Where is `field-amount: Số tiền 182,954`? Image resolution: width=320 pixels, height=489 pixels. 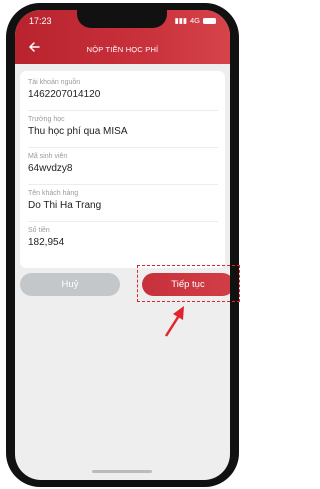 field-amount: Số tiền 182,954 is located at coordinates (123, 237).